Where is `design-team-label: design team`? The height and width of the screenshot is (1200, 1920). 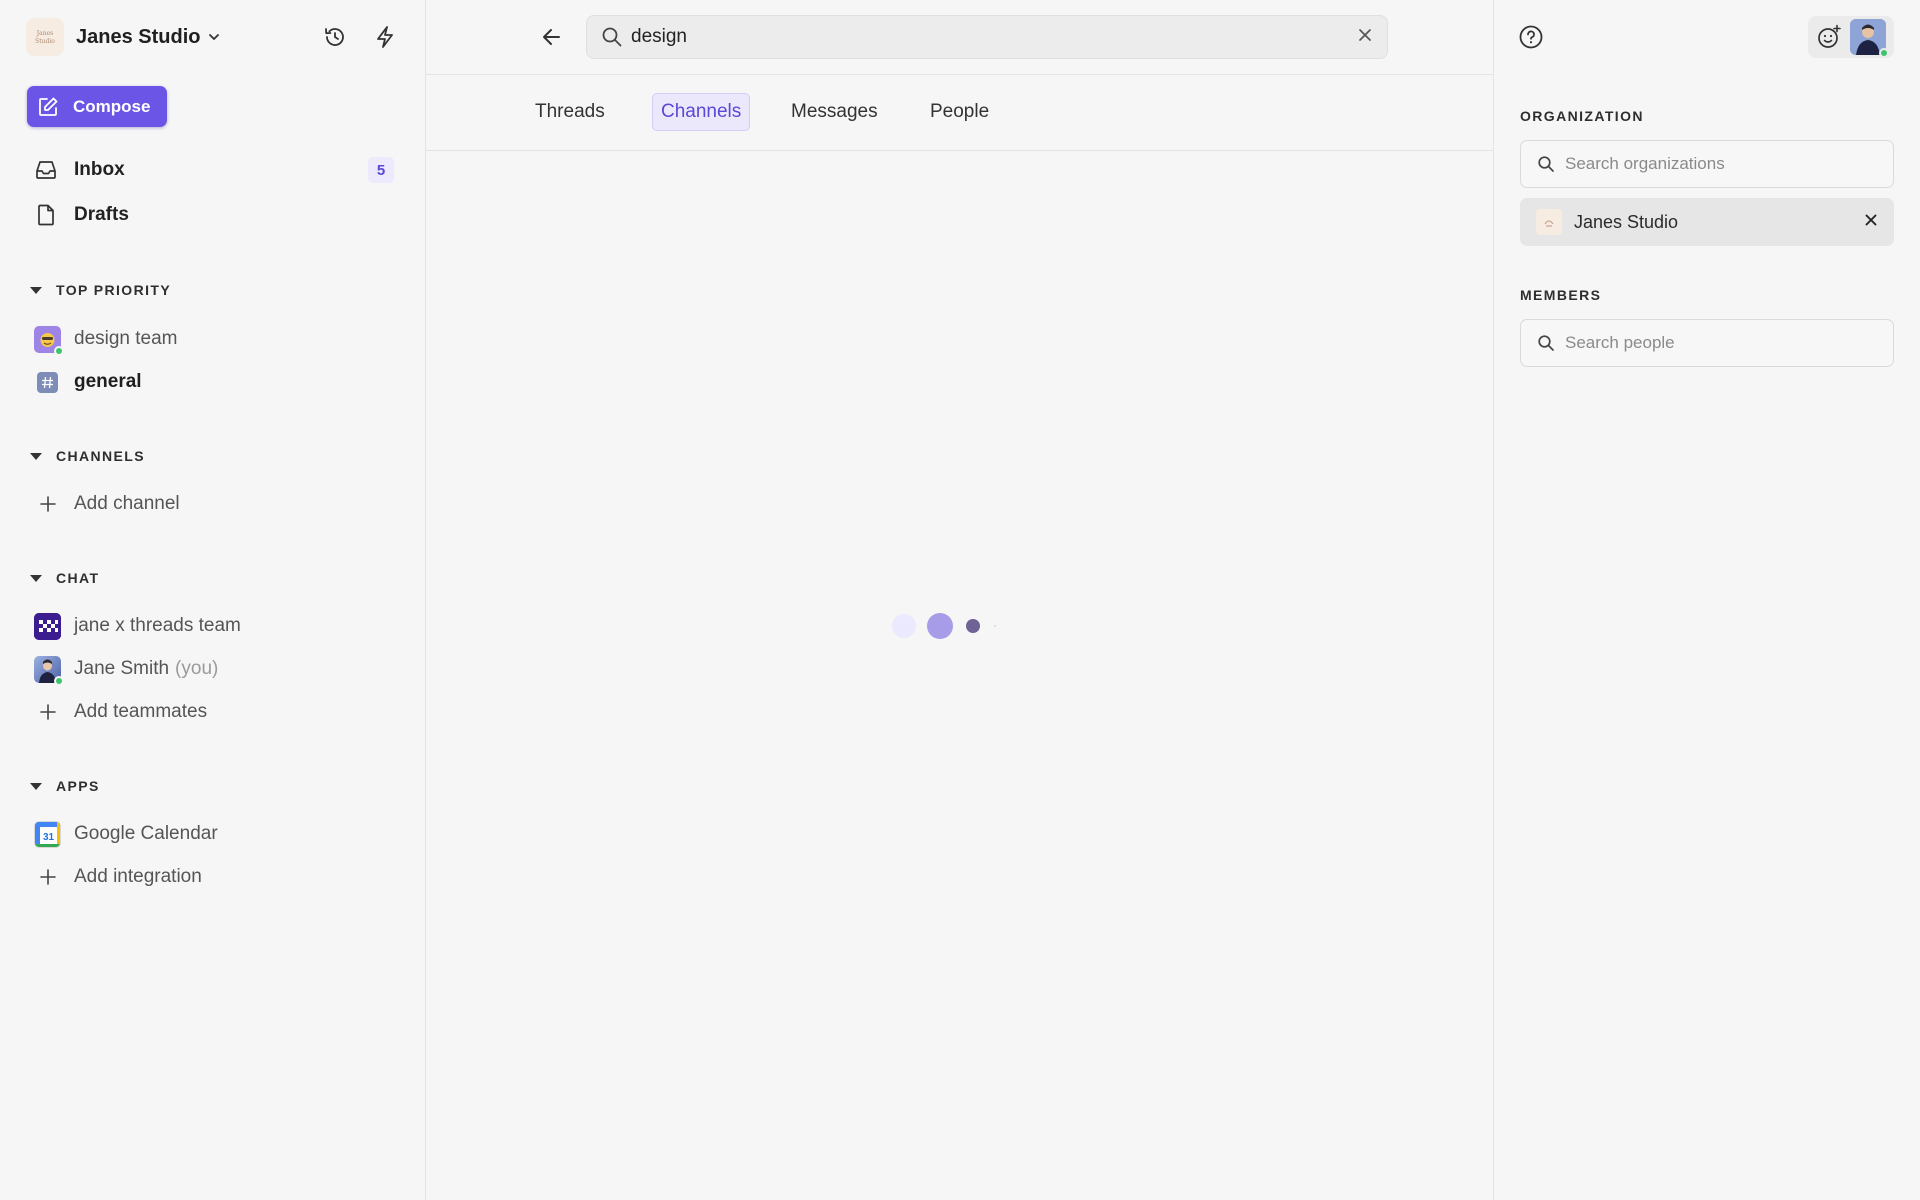
design-team-label: design team is located at coordinates (126, 338).